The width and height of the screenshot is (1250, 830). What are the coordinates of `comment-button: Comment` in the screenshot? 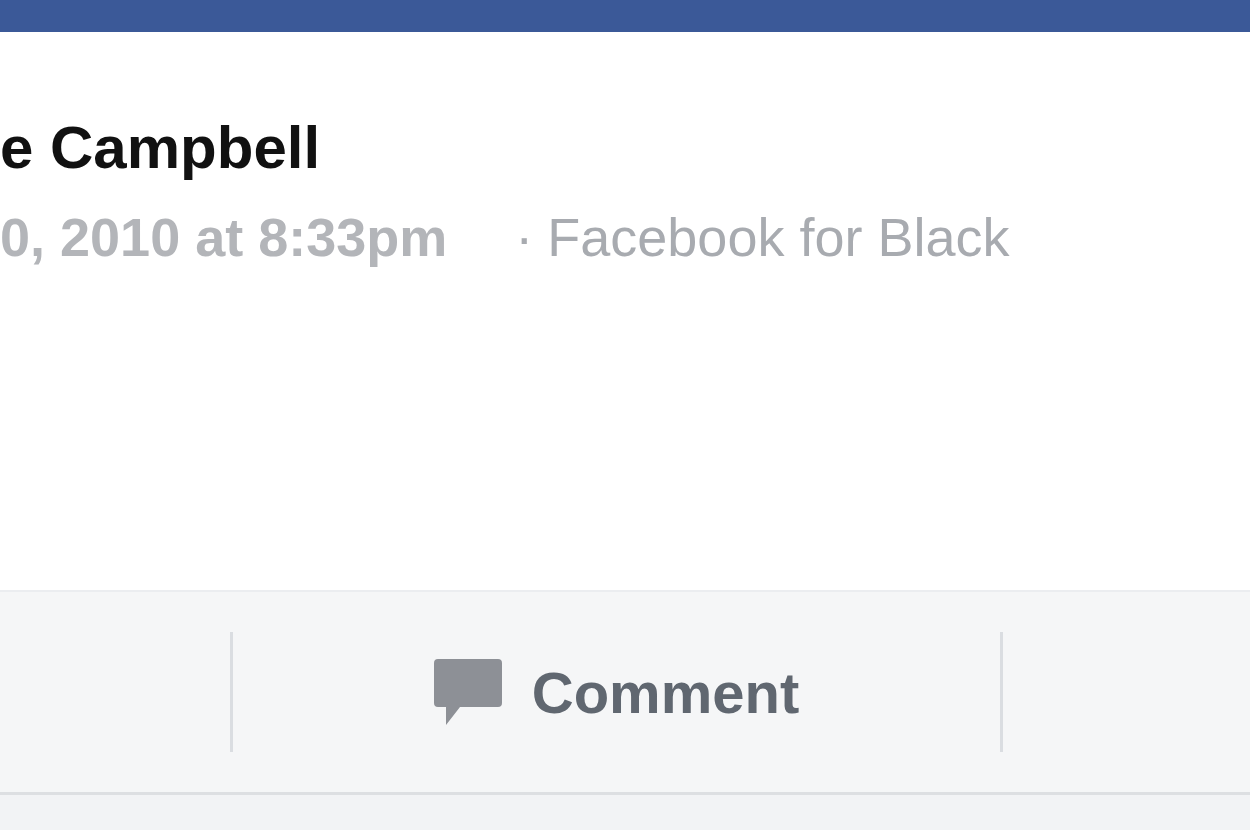 It's located at (616, 692).